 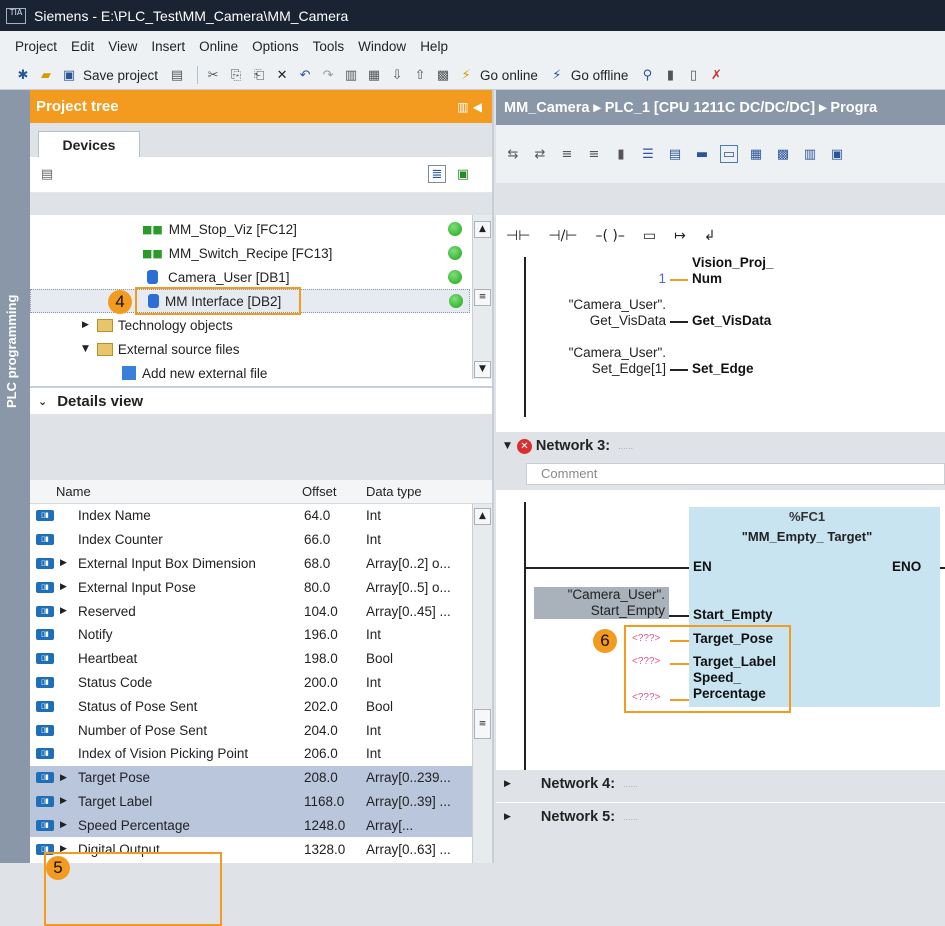 I want to click on details-row: ▯▮ Number of Pose Sent 204.0 Int, so click(x=261, y=730).